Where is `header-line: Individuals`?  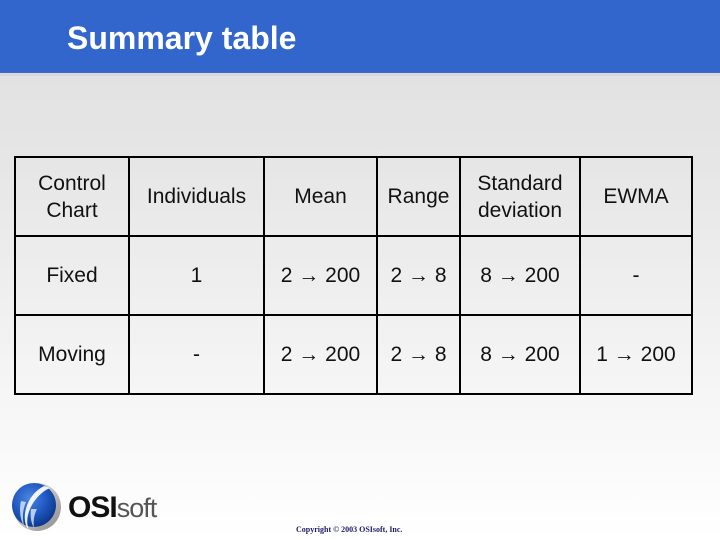 header-line: Individuals is located at coordinates (196, 196).